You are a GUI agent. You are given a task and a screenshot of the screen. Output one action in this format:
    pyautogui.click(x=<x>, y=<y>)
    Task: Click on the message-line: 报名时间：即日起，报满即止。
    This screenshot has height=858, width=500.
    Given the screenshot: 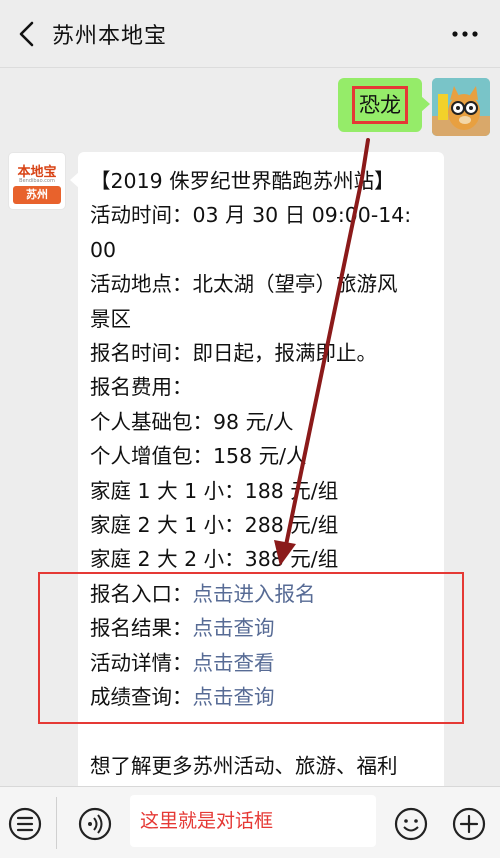 What is the action you would take?
    pyautogui.click(x=233, y=353)
    